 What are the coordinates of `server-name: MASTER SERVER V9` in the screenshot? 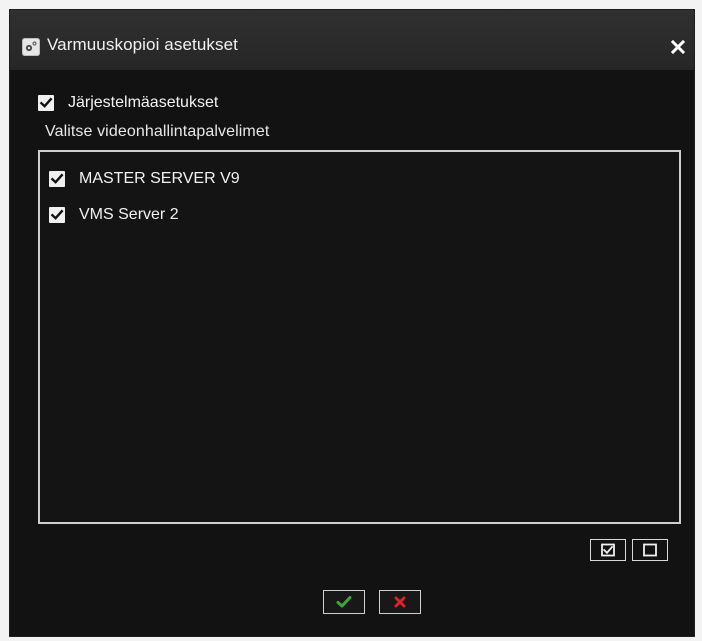 It's located at (159, 178).